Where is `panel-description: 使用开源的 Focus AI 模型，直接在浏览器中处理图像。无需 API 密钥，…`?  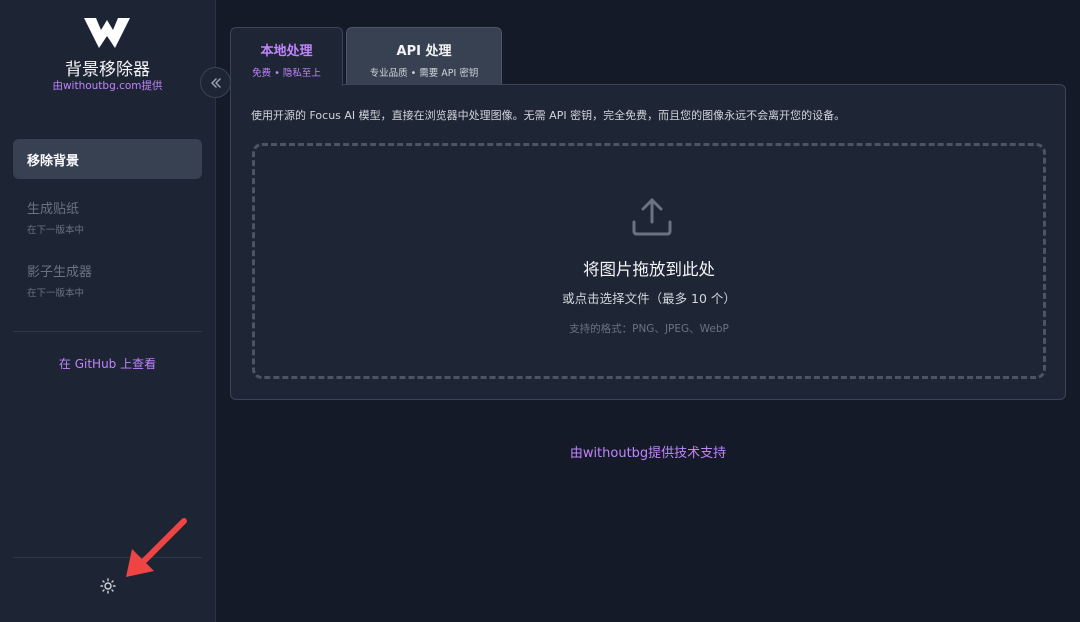 panel-description: 使用开源的 Focus AI 模型，直接在浏览器中处理图像。无需 API 密钥，… is located at coordinates (548, 115).